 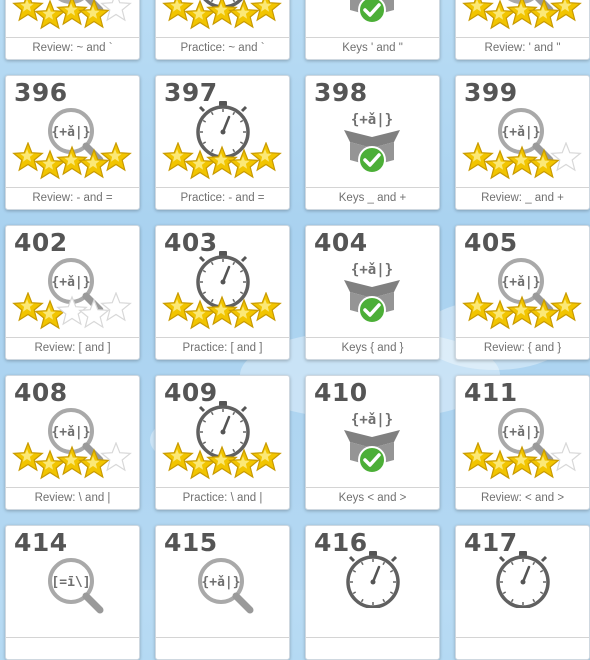 What do you see at coordinates (72, 198) in the screenshot?
I see `lesson-caption: Review: - and =` at bounding box center [72, 198].